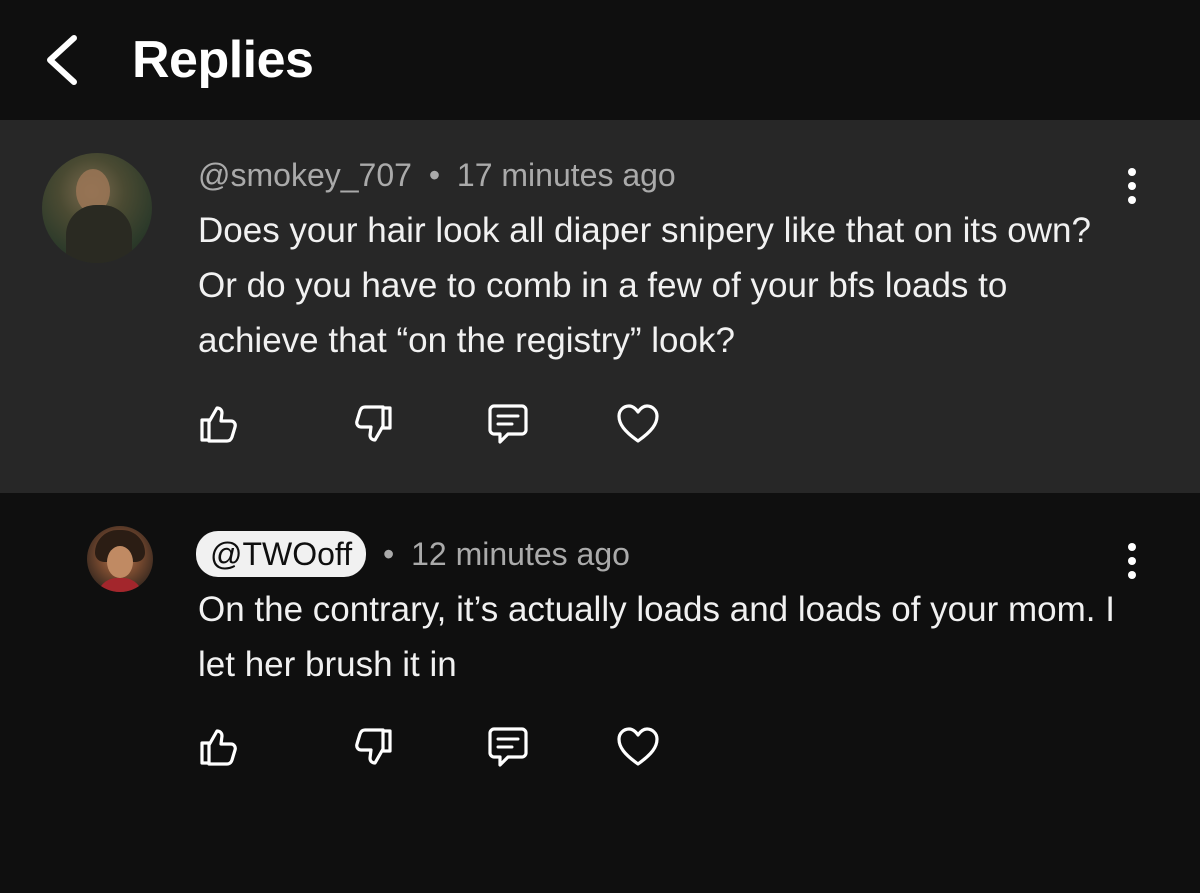  What do you see at coordinates (305, 175) in the screenshot?
I see `comment-author: @smokey_707` at bounding box center [305, 175].